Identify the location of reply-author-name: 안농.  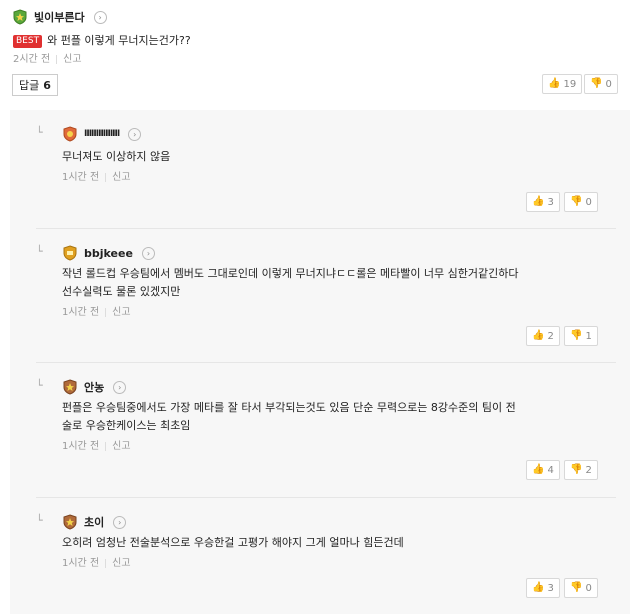
(94, 387).